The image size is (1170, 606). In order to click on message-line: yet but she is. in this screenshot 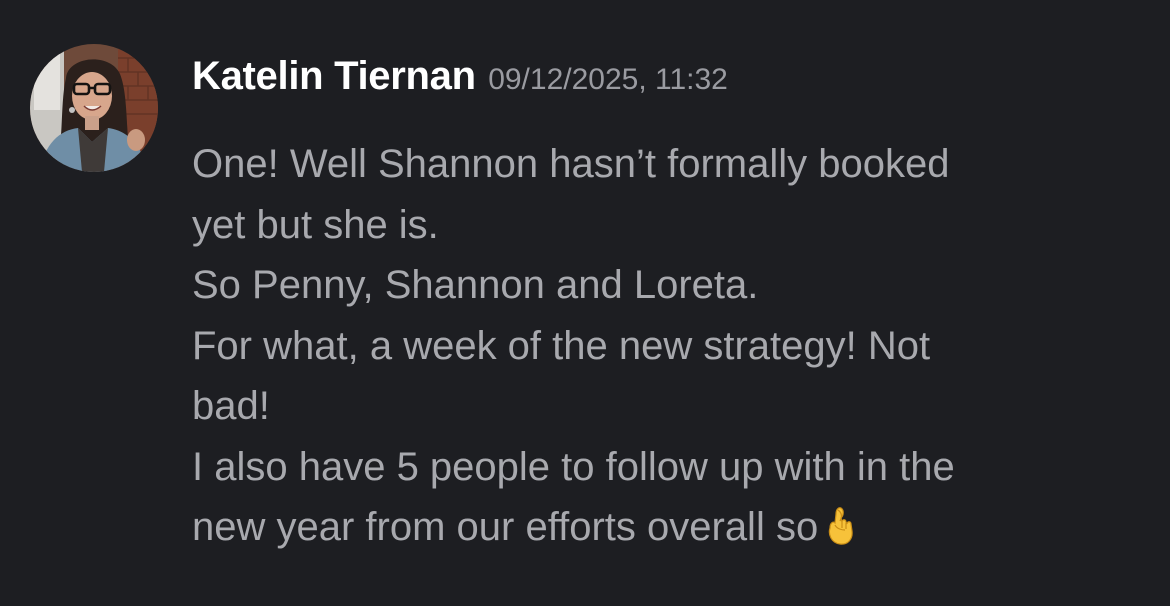, I will do `click(315, 224)`.